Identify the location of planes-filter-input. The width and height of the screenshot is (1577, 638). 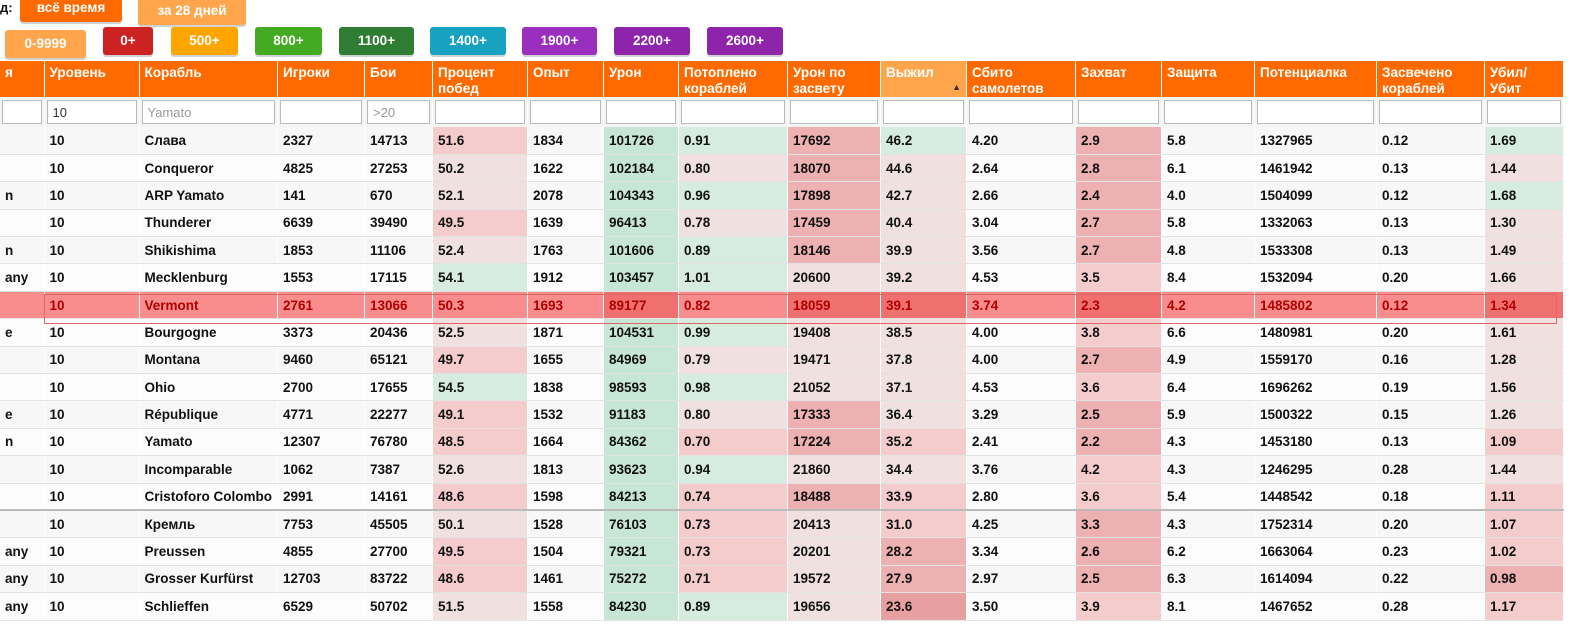
(1021, 112).